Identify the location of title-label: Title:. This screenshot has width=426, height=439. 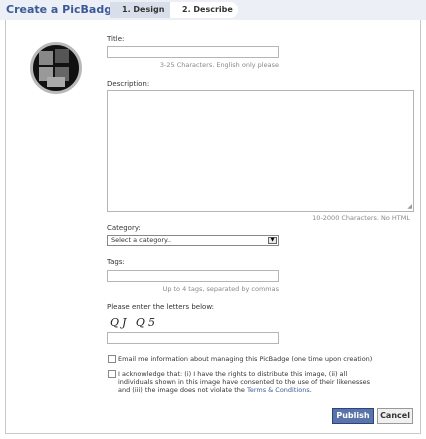
(116, 39).